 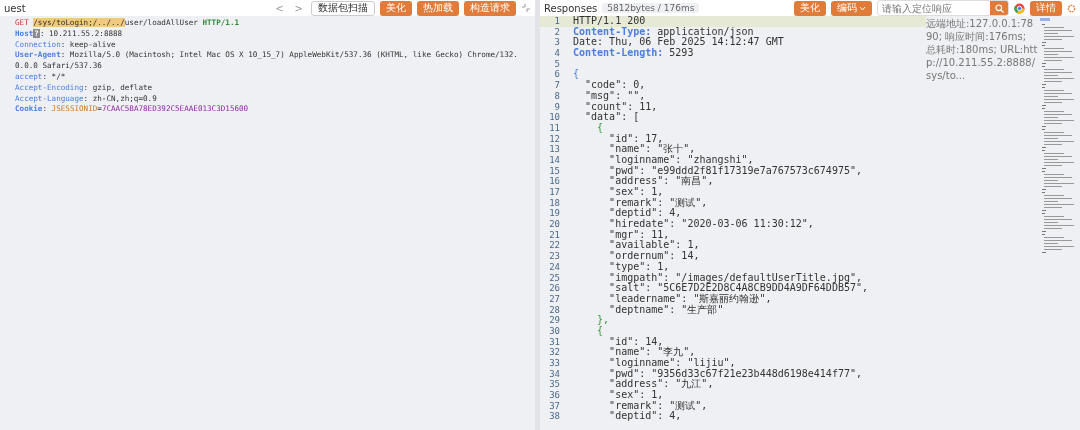 I want to click on code-line: 3 Date: Thu, 06 Feb 2025 14:12:47 GMT, so click(x=669, y=42).